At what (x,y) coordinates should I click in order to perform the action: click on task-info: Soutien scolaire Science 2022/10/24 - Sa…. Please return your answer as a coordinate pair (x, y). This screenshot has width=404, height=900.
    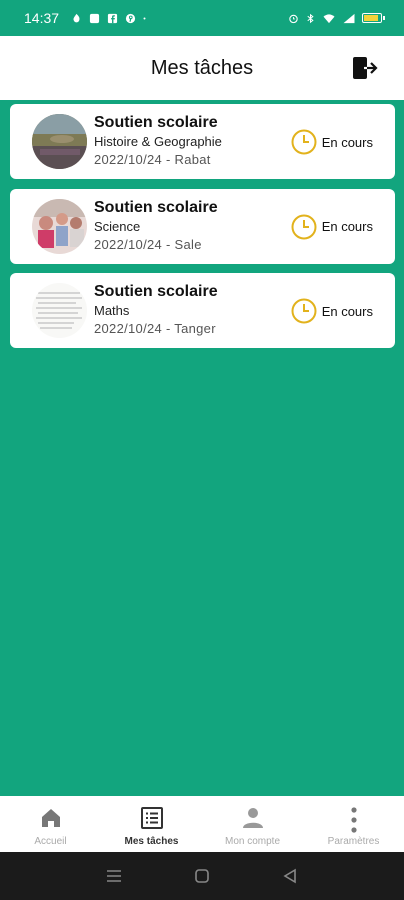
    Looking at the image, I should click on (156, 226).